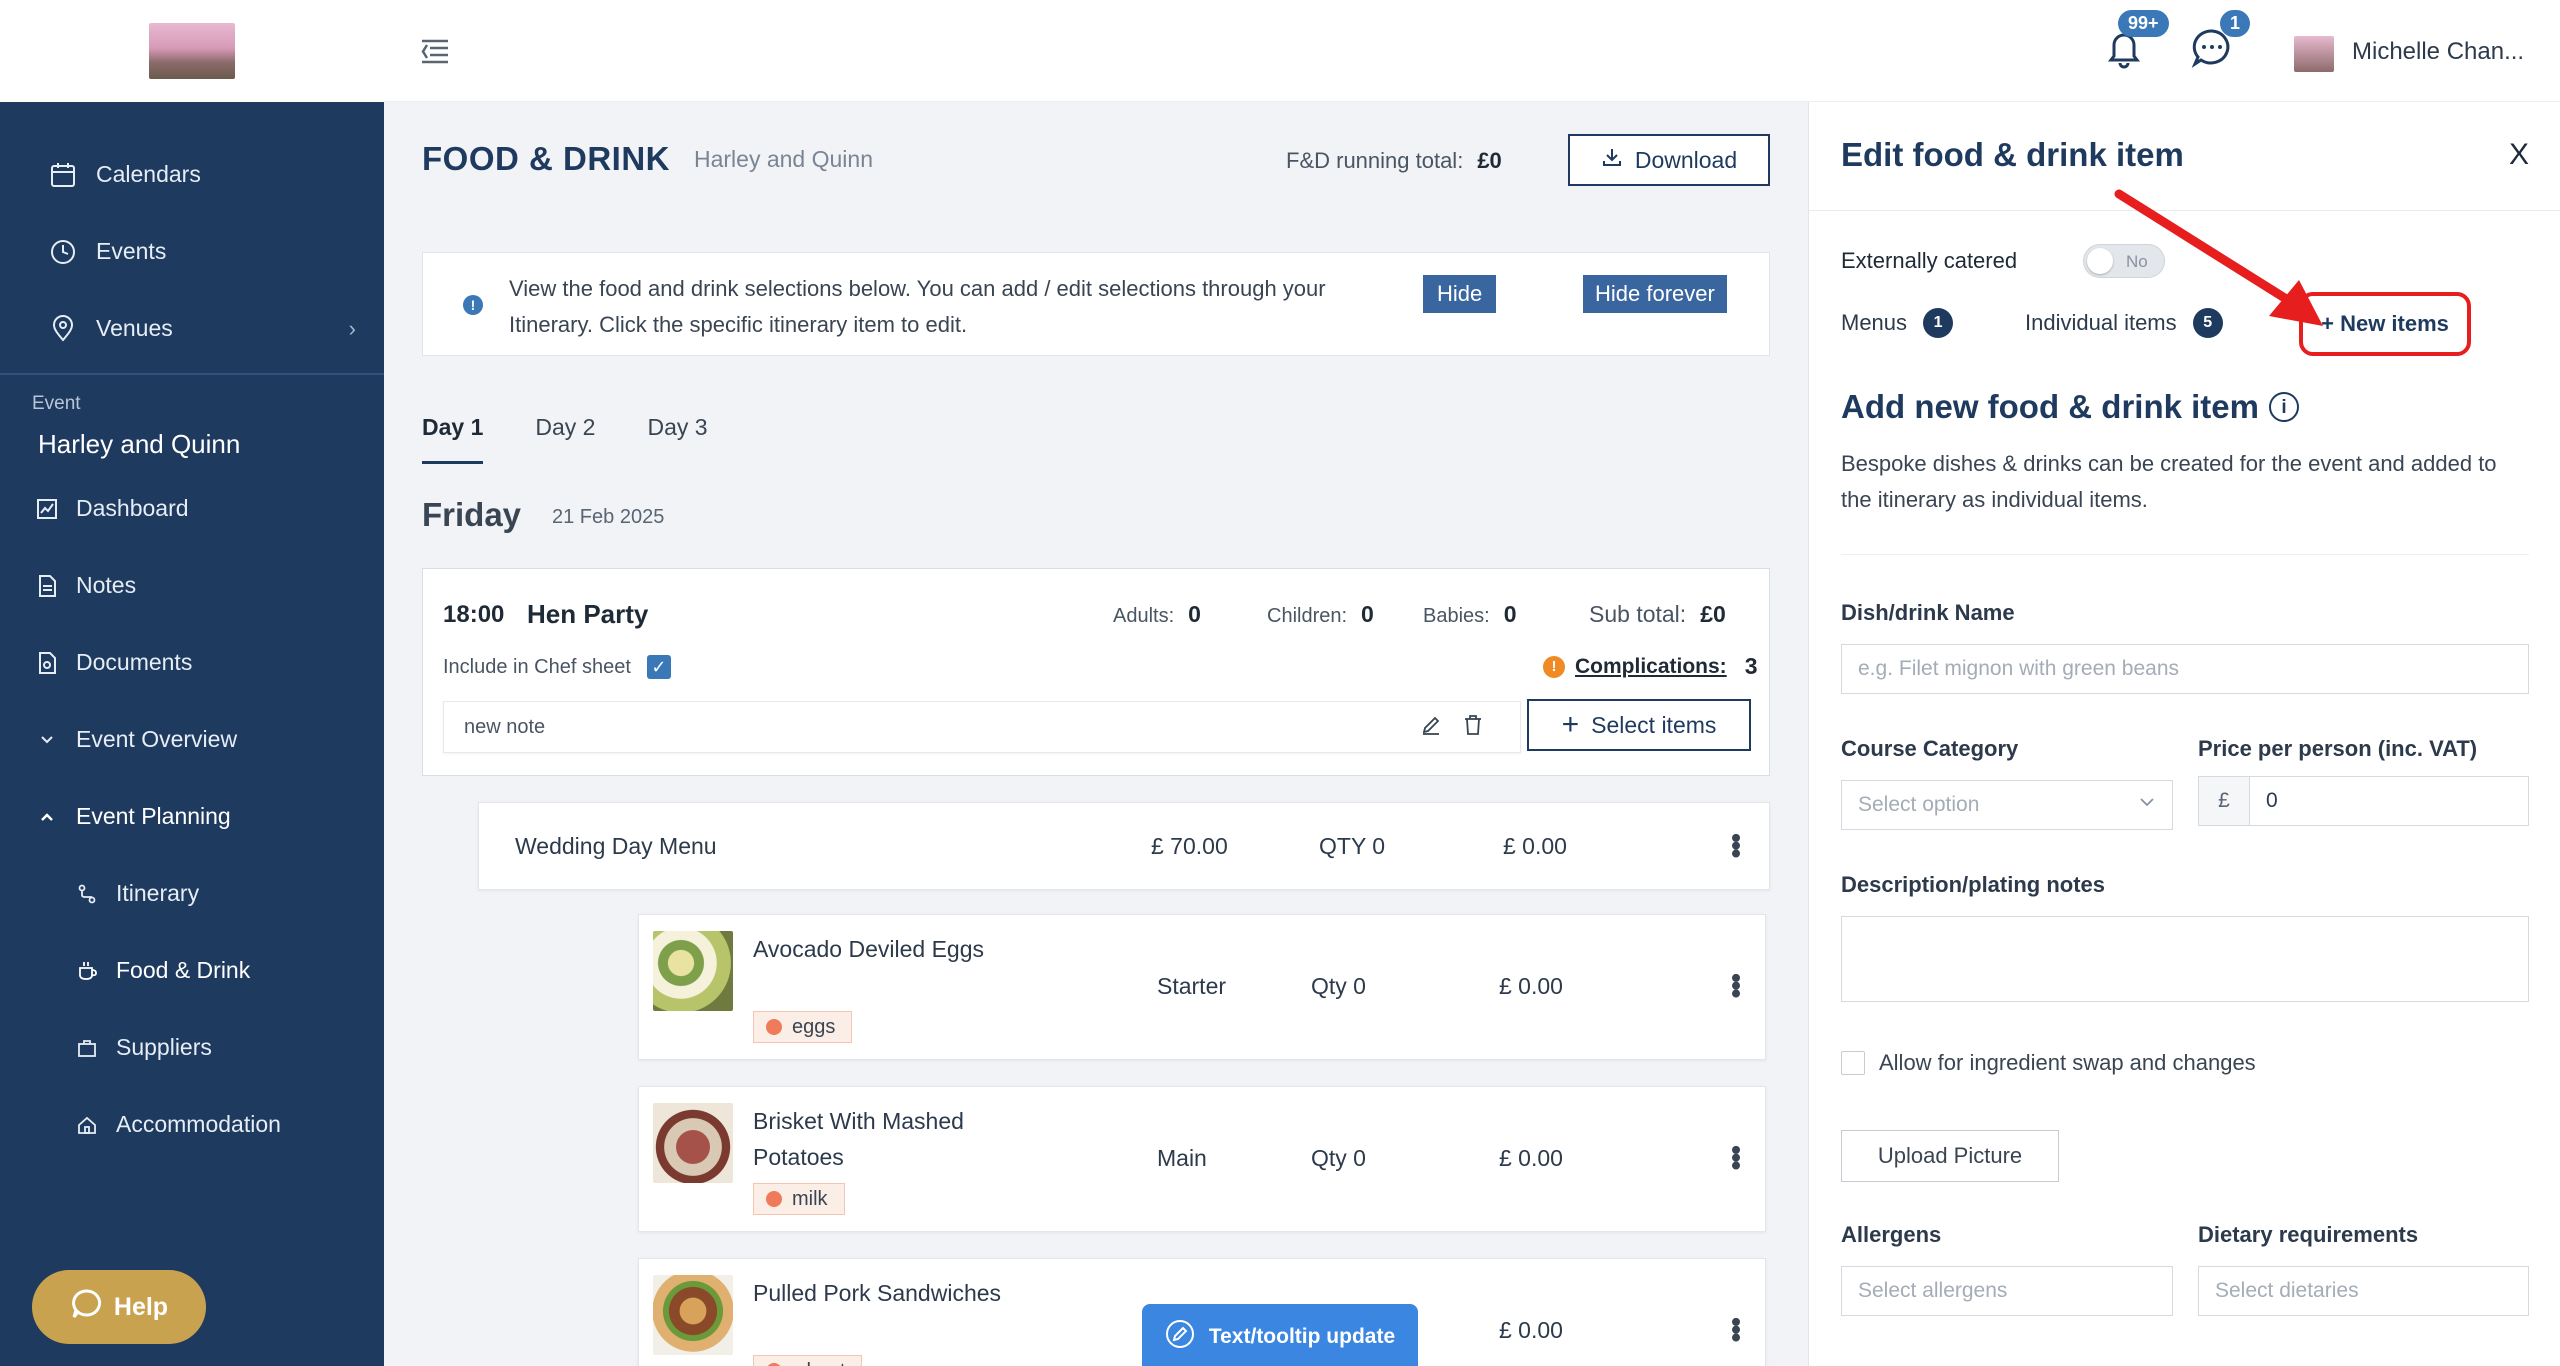  What do you see at coordinates (982, 727) in the screenshot?
I see `note-field: new note` at bounding box center [982, 727].